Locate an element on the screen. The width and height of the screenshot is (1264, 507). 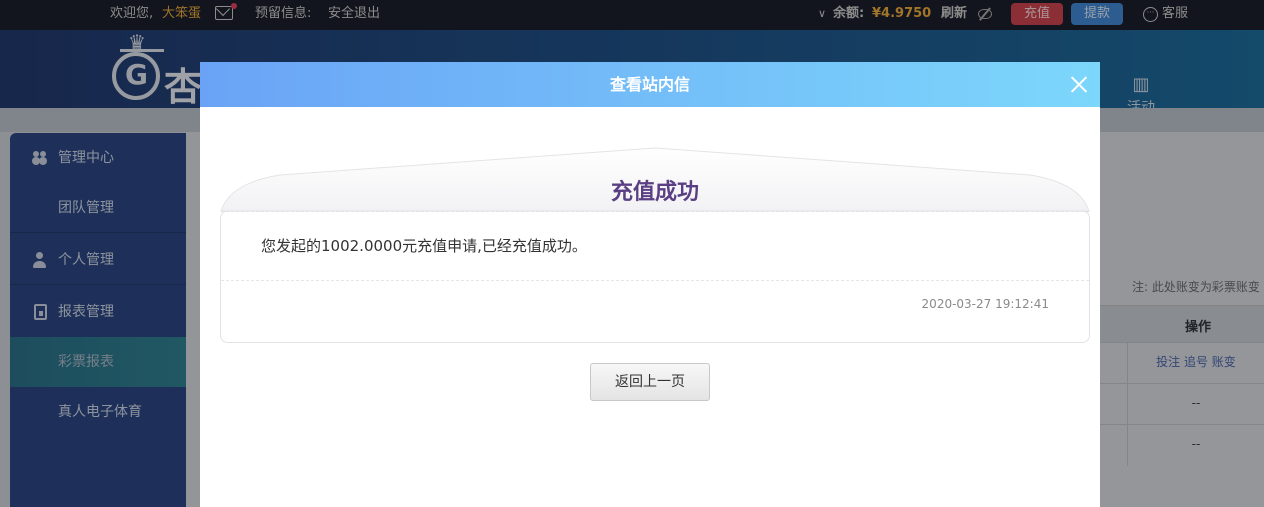
back-button: 返回上一页 is located at coordinates (650, 382).